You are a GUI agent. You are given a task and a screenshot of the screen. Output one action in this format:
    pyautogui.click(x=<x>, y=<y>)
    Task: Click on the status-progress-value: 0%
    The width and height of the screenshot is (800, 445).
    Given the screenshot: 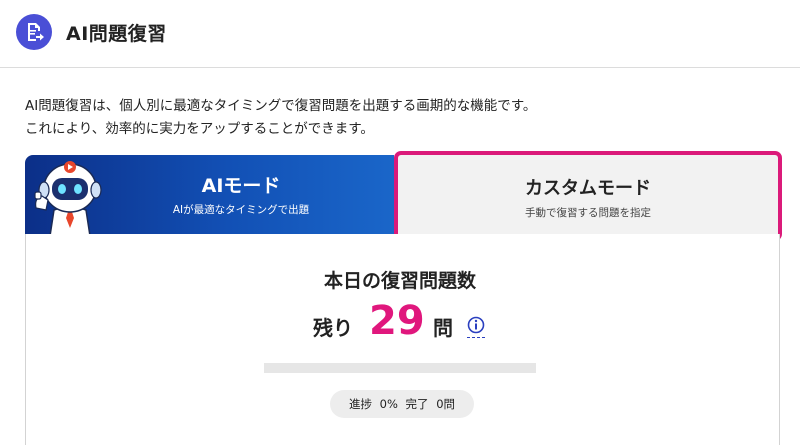 What is the action you would take?
    pyautogui.click(x=388, y=404)
    